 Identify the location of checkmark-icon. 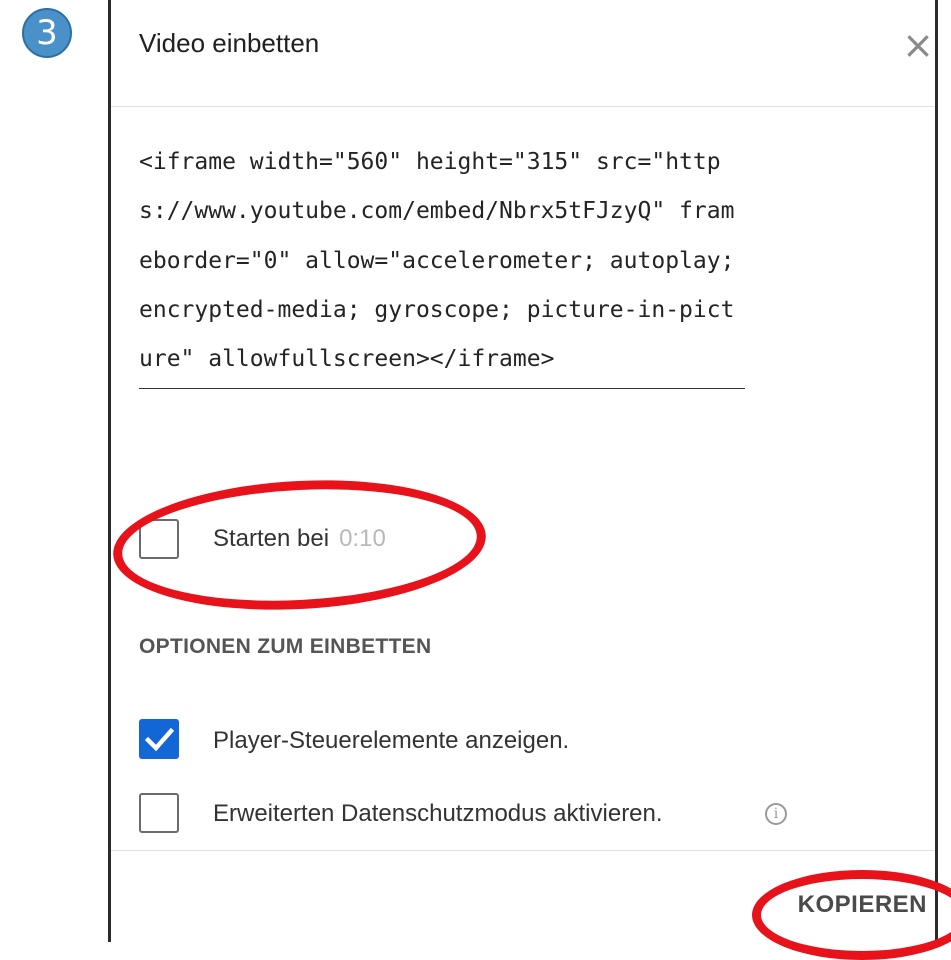
(159, 739).